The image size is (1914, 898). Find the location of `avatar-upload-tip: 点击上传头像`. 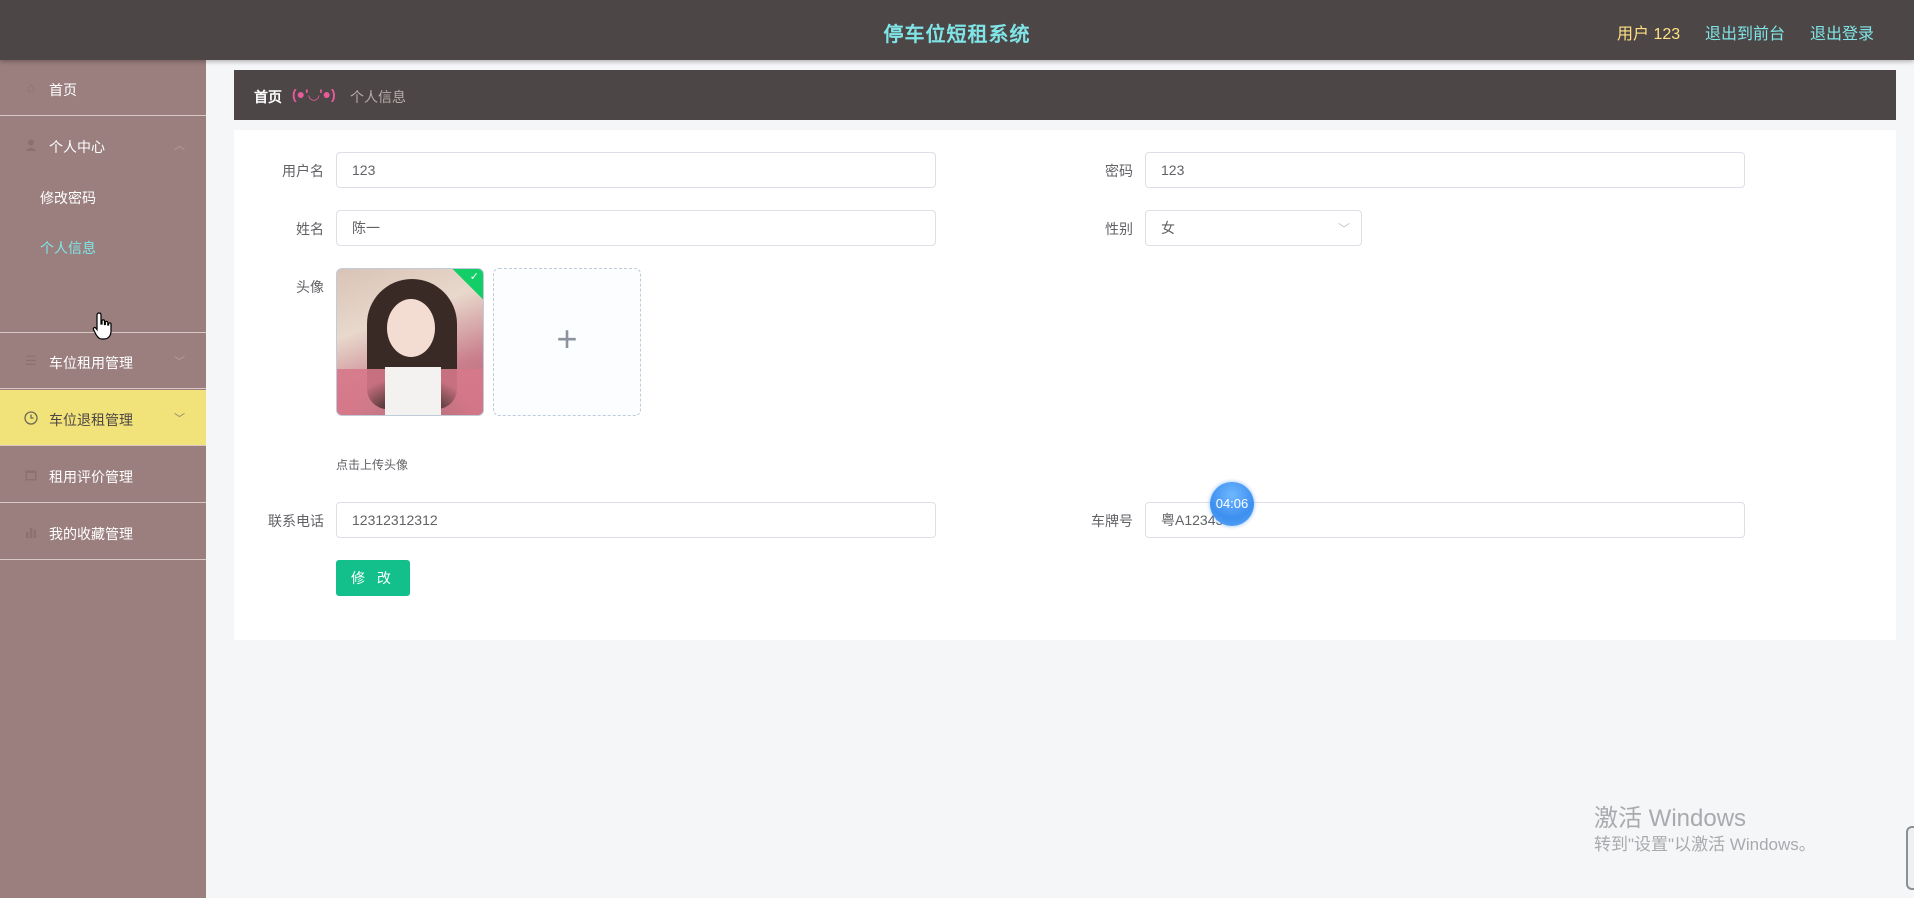

avatar-upload-tip: 点击上传头像 is located at coordinates (372, 465).